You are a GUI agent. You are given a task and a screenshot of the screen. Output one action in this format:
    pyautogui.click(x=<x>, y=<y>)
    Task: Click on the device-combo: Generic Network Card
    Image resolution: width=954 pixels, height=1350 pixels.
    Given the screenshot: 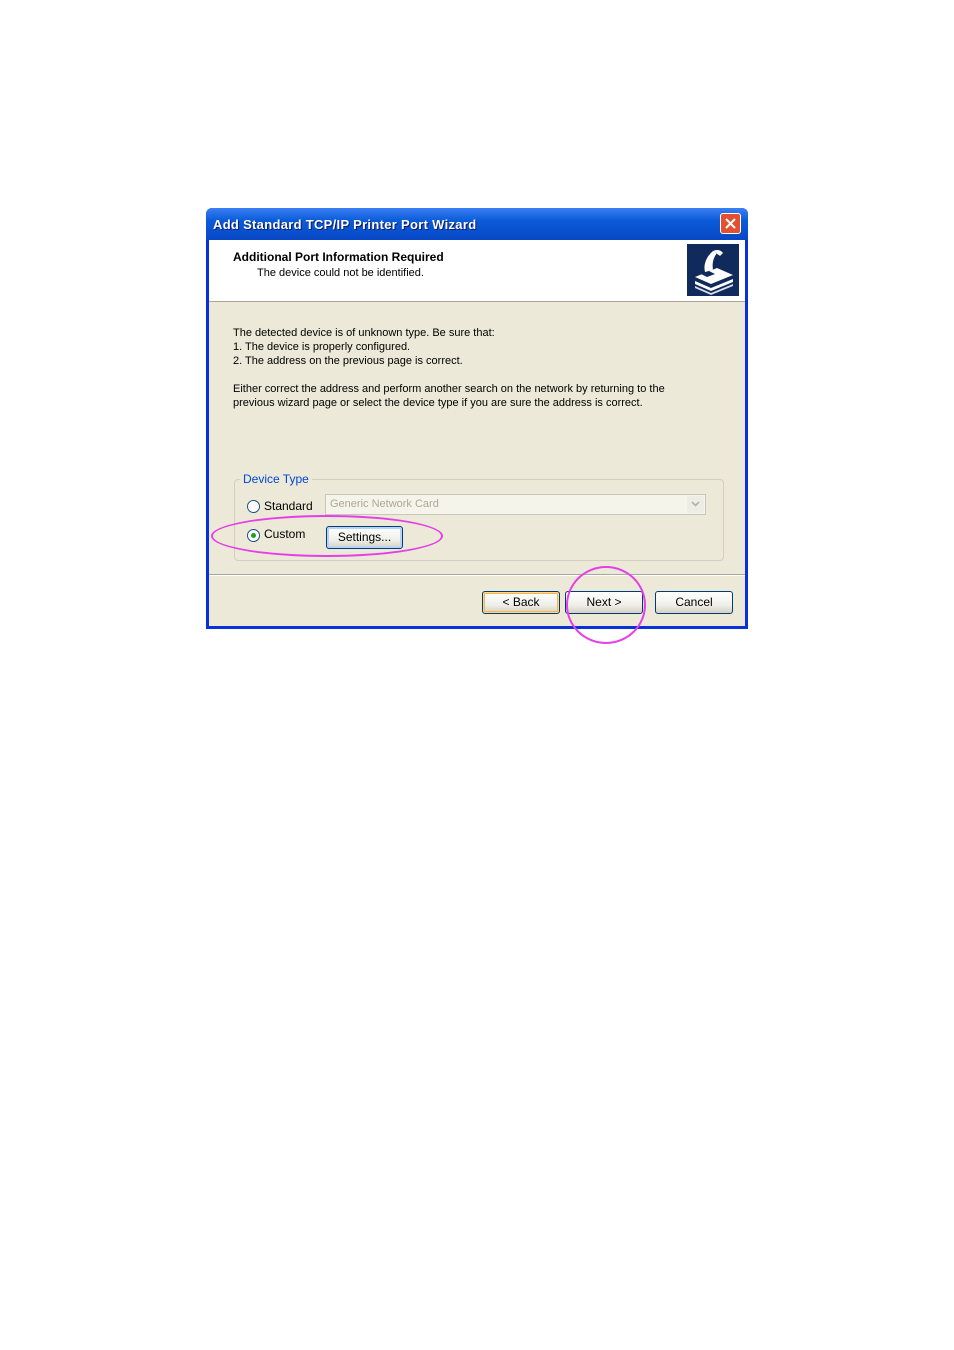 What is the action you would take?
    pyautogui.click(x=515, y=504)
    